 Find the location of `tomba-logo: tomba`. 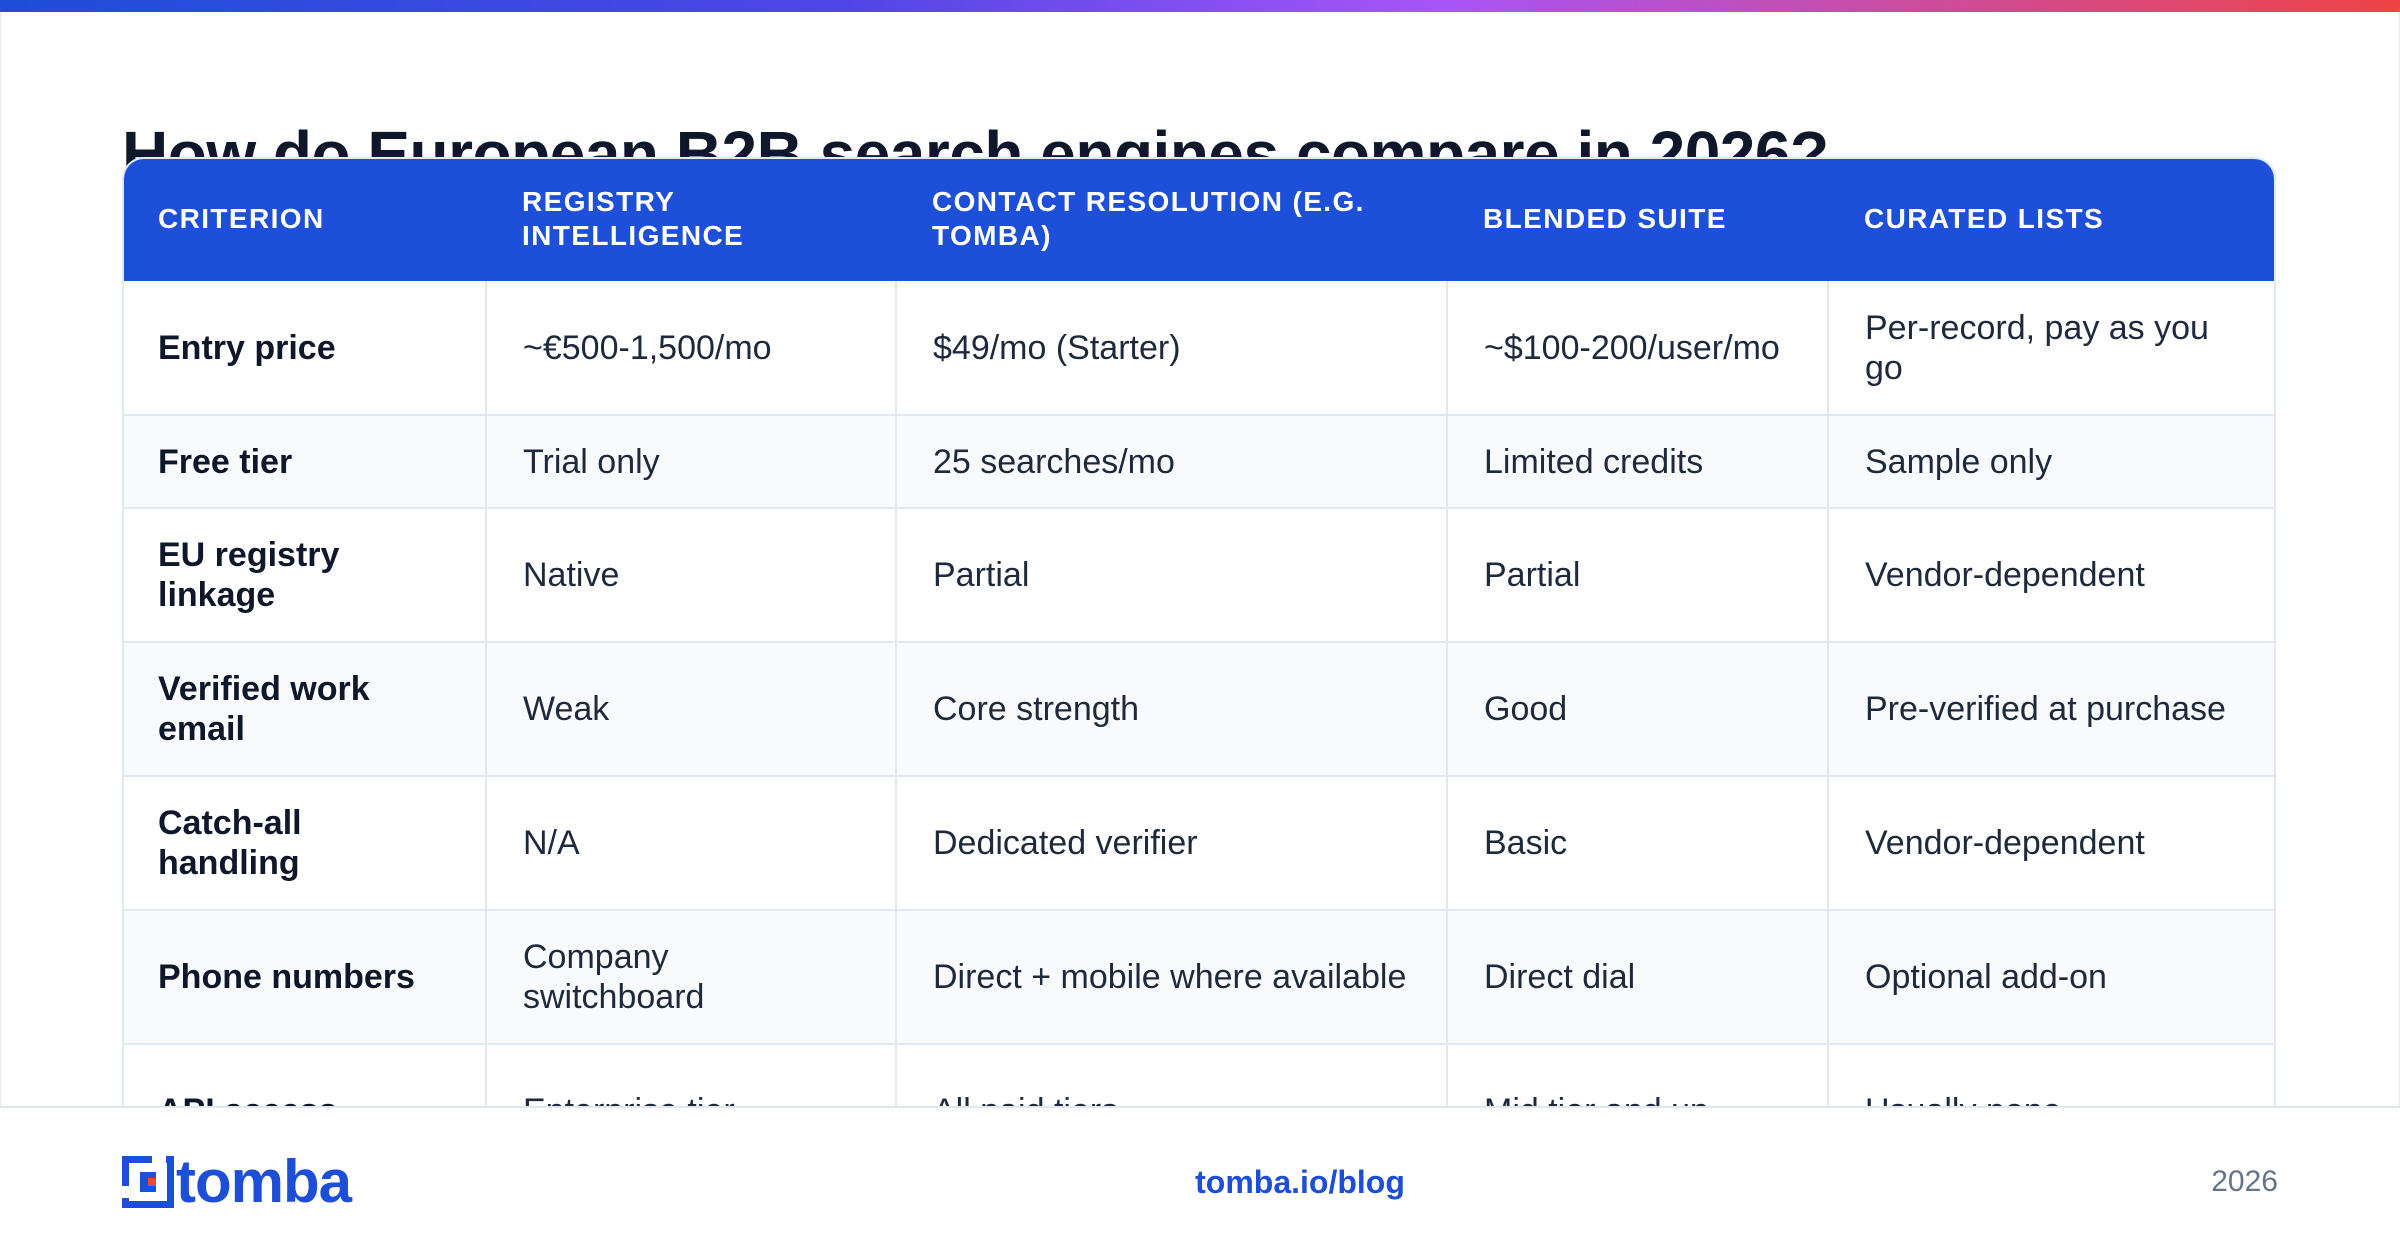

tomba-logo: tomba is located at coordinates (252, 1181).